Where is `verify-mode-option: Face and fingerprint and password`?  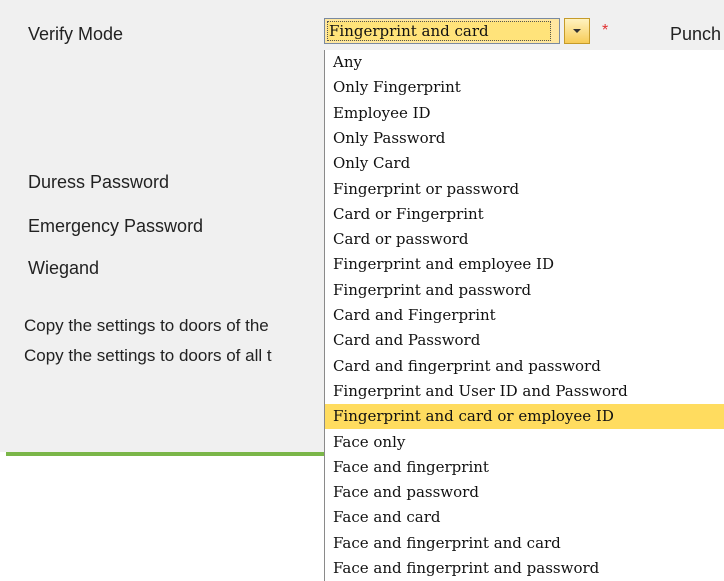 verify-mode-option: Face and fingerprint and password is located at coordinates (524, 568).